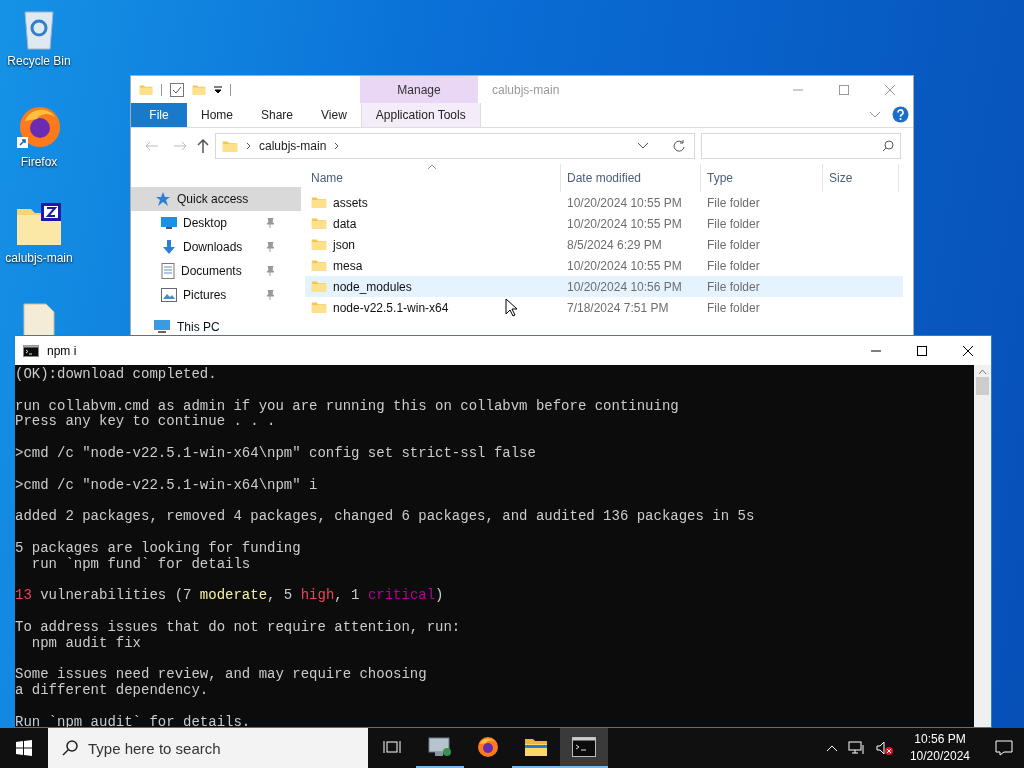 This screenshot has width=1024, height=768. Describe the element at coordinates (169, 223) in the screenshot. I see `desktop-icon` at that location.